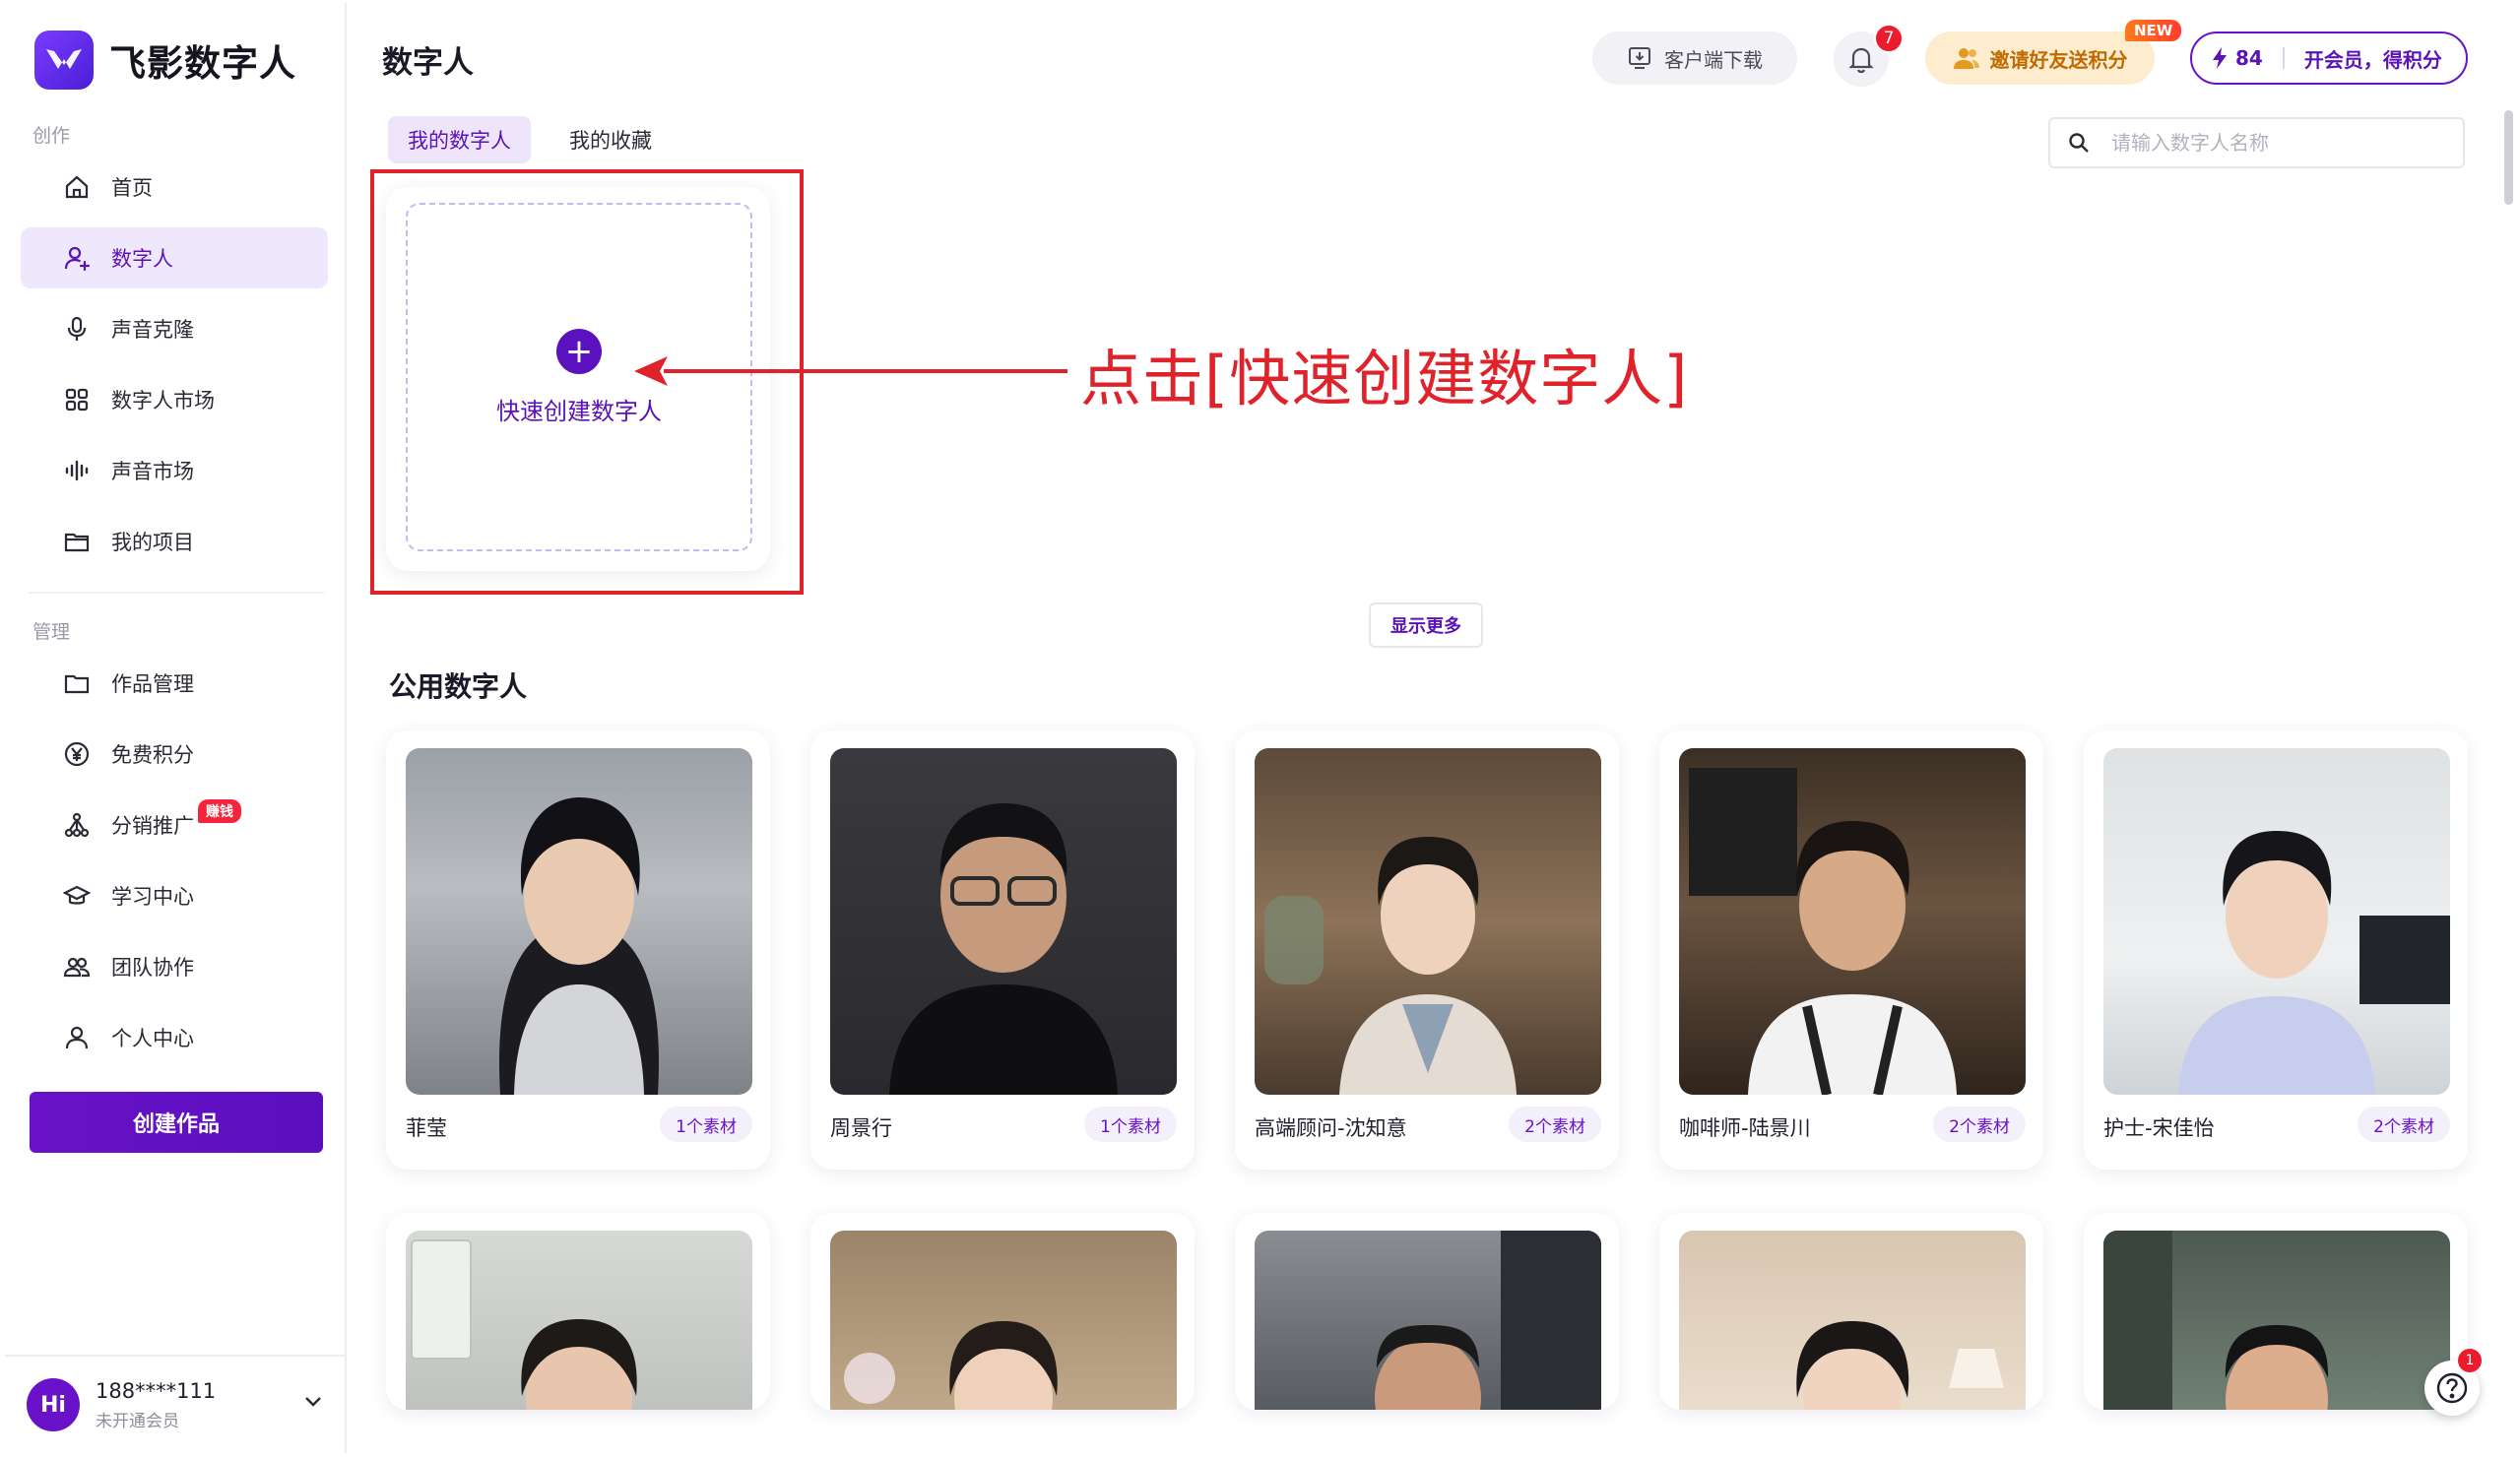 The image size is (2520, 1458). I want to click on digital-human-icon, so click(77, 258).